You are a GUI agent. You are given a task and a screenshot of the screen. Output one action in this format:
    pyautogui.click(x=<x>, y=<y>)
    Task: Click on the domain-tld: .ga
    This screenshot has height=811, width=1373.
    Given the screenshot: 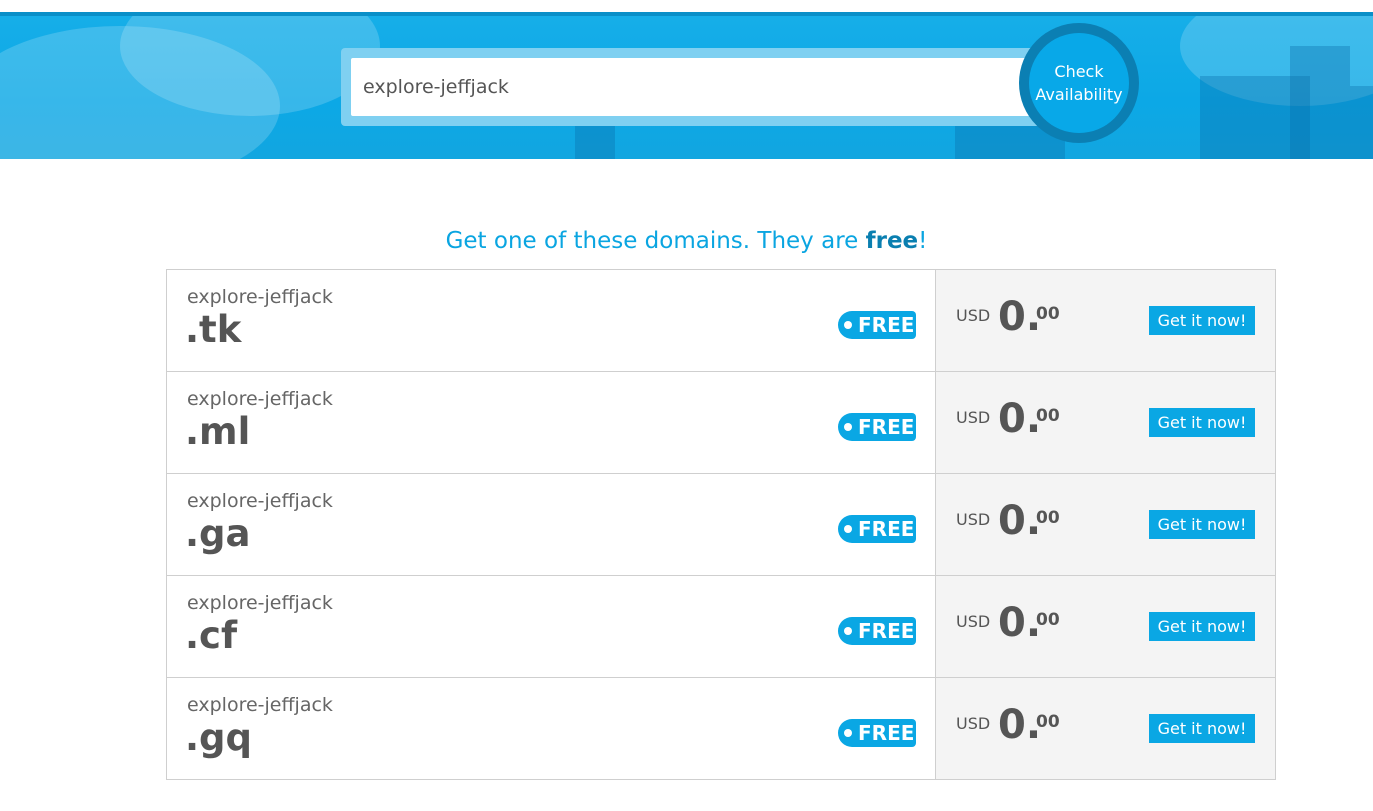 What is the action you would take?
    pyautogui.click(x=218, y=533)
    